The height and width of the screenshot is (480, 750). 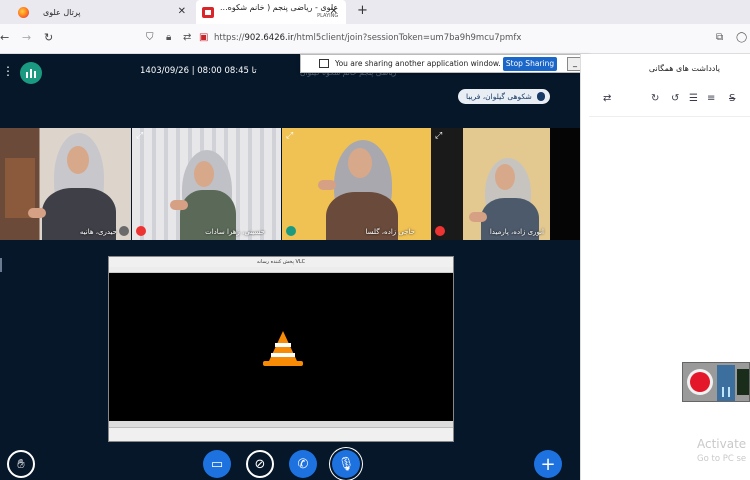 What do you see at coordinates (356, 184) in the screenshot?
I see `webcam-tile: ⤢ حاجی زاده، گلسا` at bounding box center [356, 184].